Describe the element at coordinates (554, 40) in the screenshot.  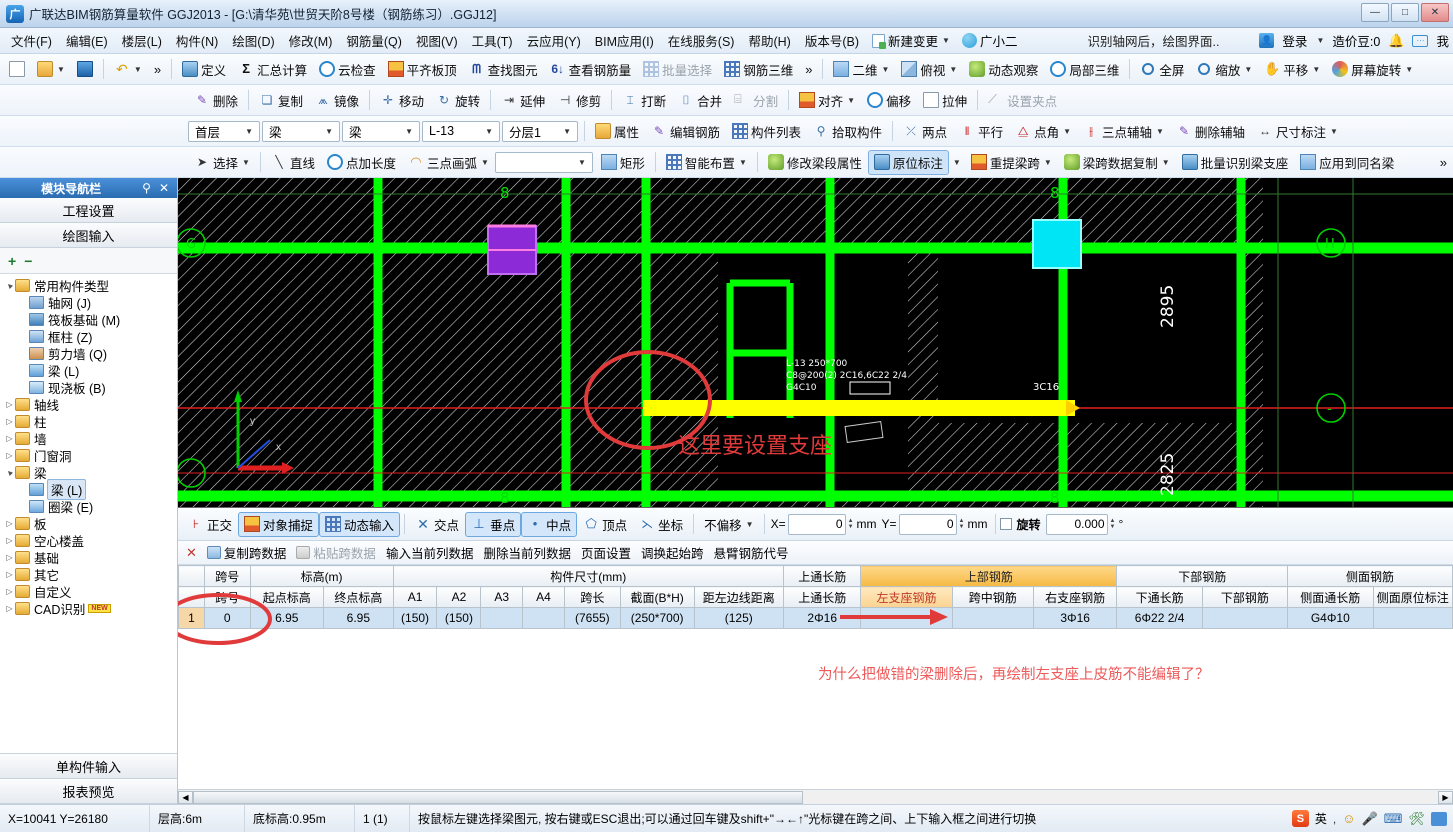
I see `menu-cloud: 云应用(Y)` at that location.